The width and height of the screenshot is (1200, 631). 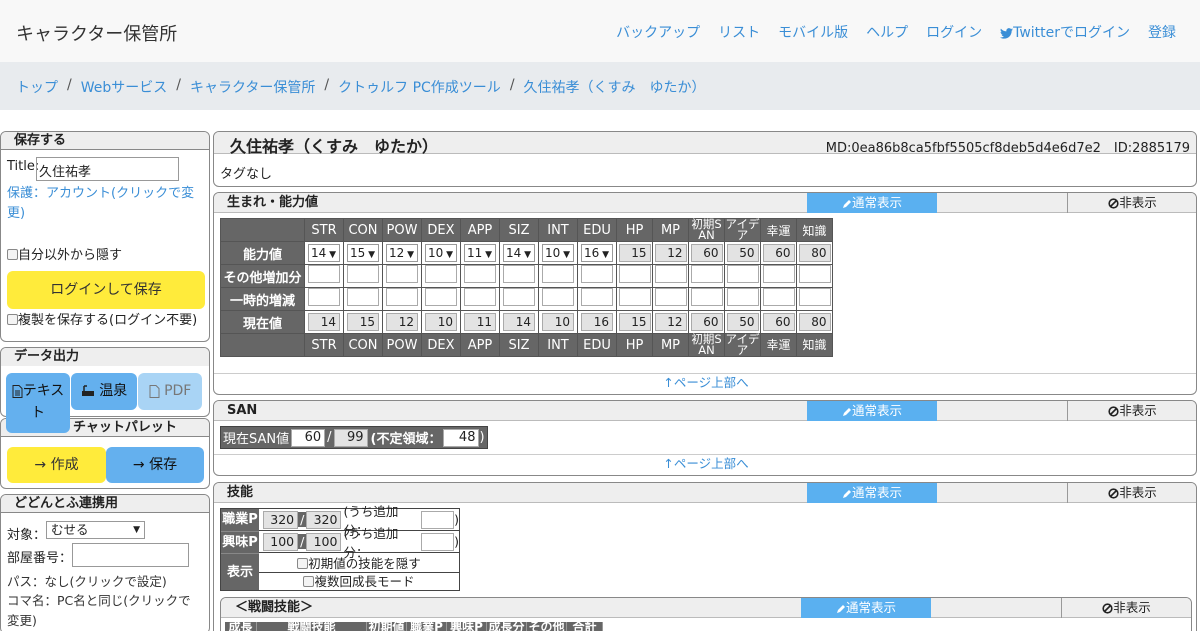 I want to click on ability-select: 15 ▼, so click(x=363, y=253).